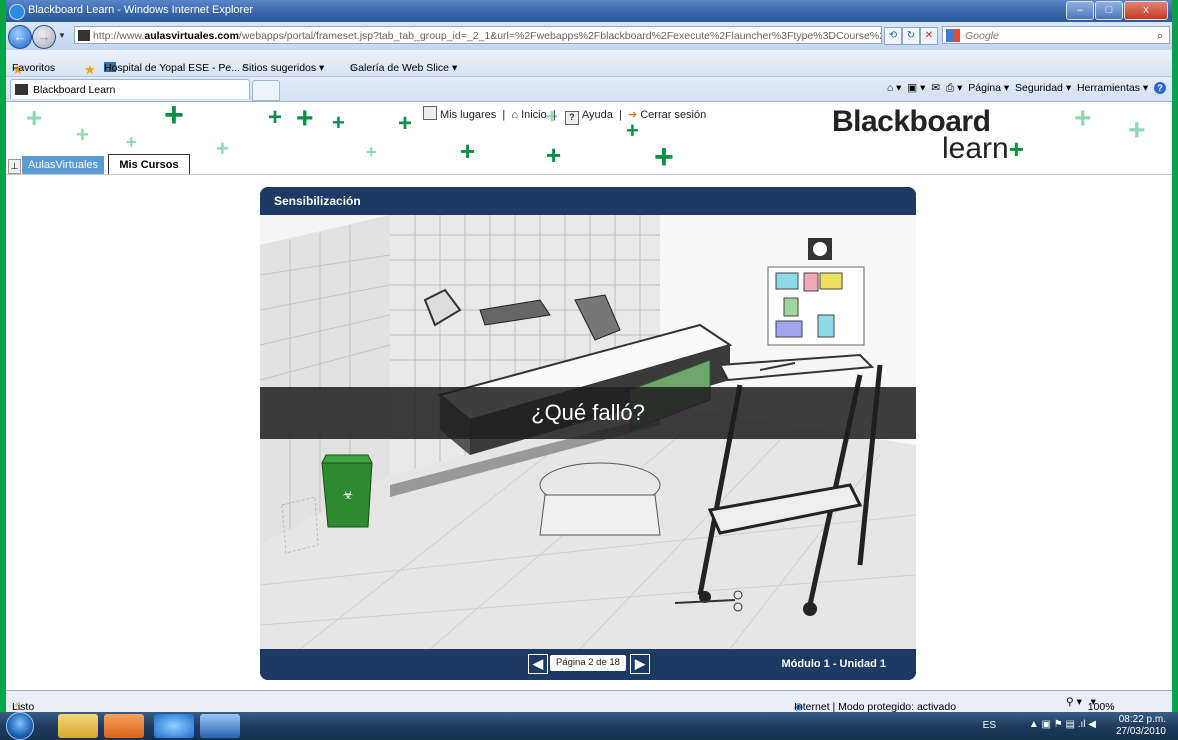  Describe the element at coordinates (149, 164) in the screenshot. I see `tab-mis-cursos: Mis Cursos` at that location.